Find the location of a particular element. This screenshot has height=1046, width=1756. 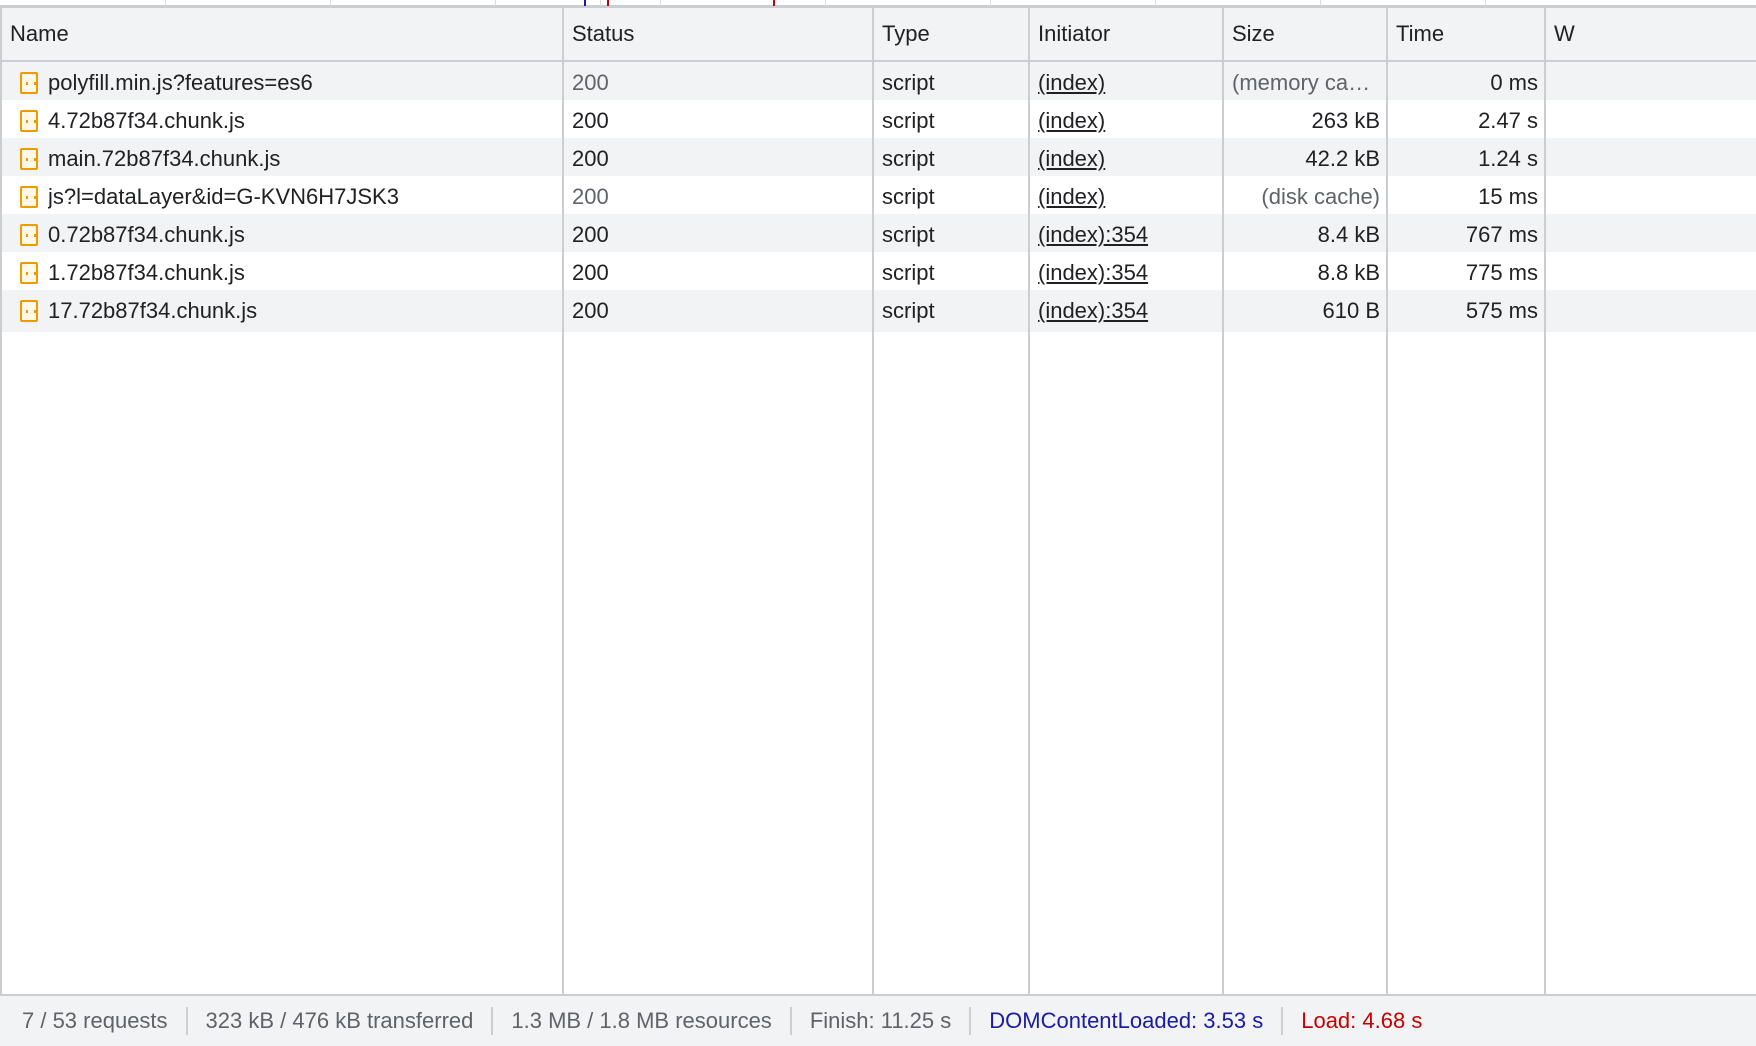

domcontentloaded-time: DOMContentLoaded: 3.53 s is located at coordinates (1127, 1021).